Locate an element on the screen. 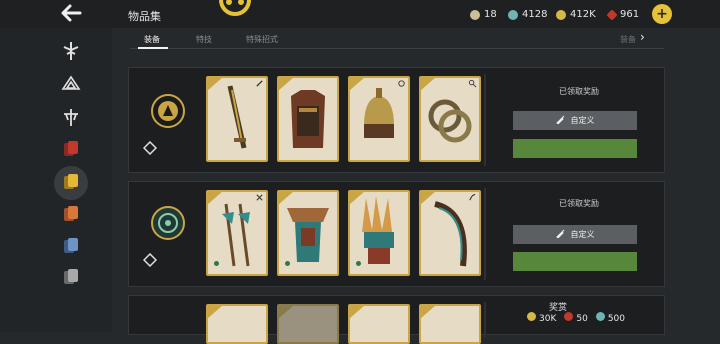 The image size is (720, 344). currency-steel: 4128 is located at coordinates (527, 14).